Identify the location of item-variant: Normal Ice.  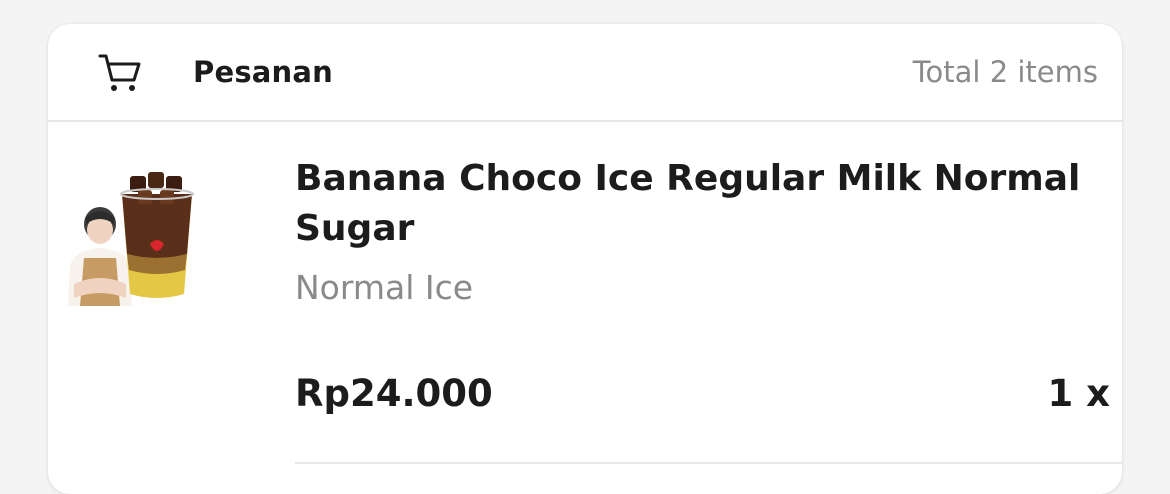
(384, 287).